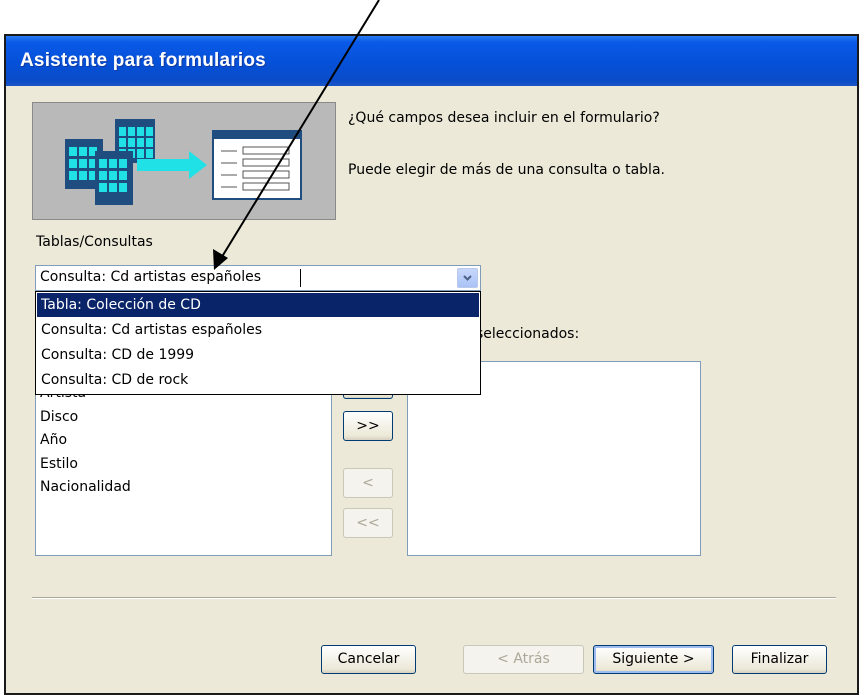 The height and width of the screenshot is (695, 864). Describe the element at coordinates (258, 380) in the screenshot. I see `dropdown-option-cd-rock: Consulta: CD de rock` at that location.